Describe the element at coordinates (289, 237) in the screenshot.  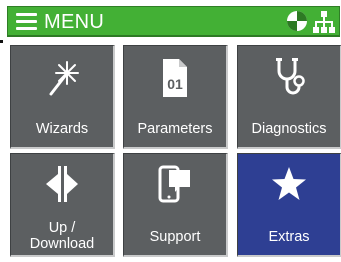
I see `tile-label: Extras` at that location.